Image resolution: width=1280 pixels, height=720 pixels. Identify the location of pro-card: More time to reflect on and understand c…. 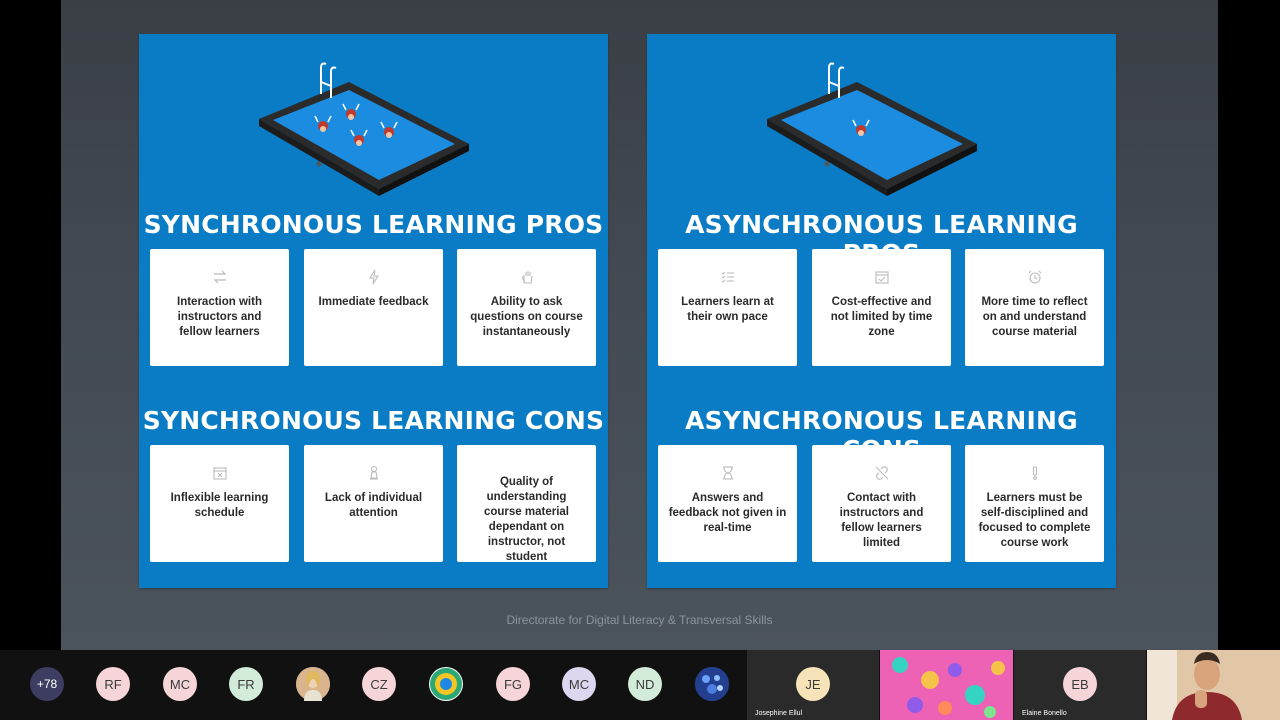
(1034, 307).